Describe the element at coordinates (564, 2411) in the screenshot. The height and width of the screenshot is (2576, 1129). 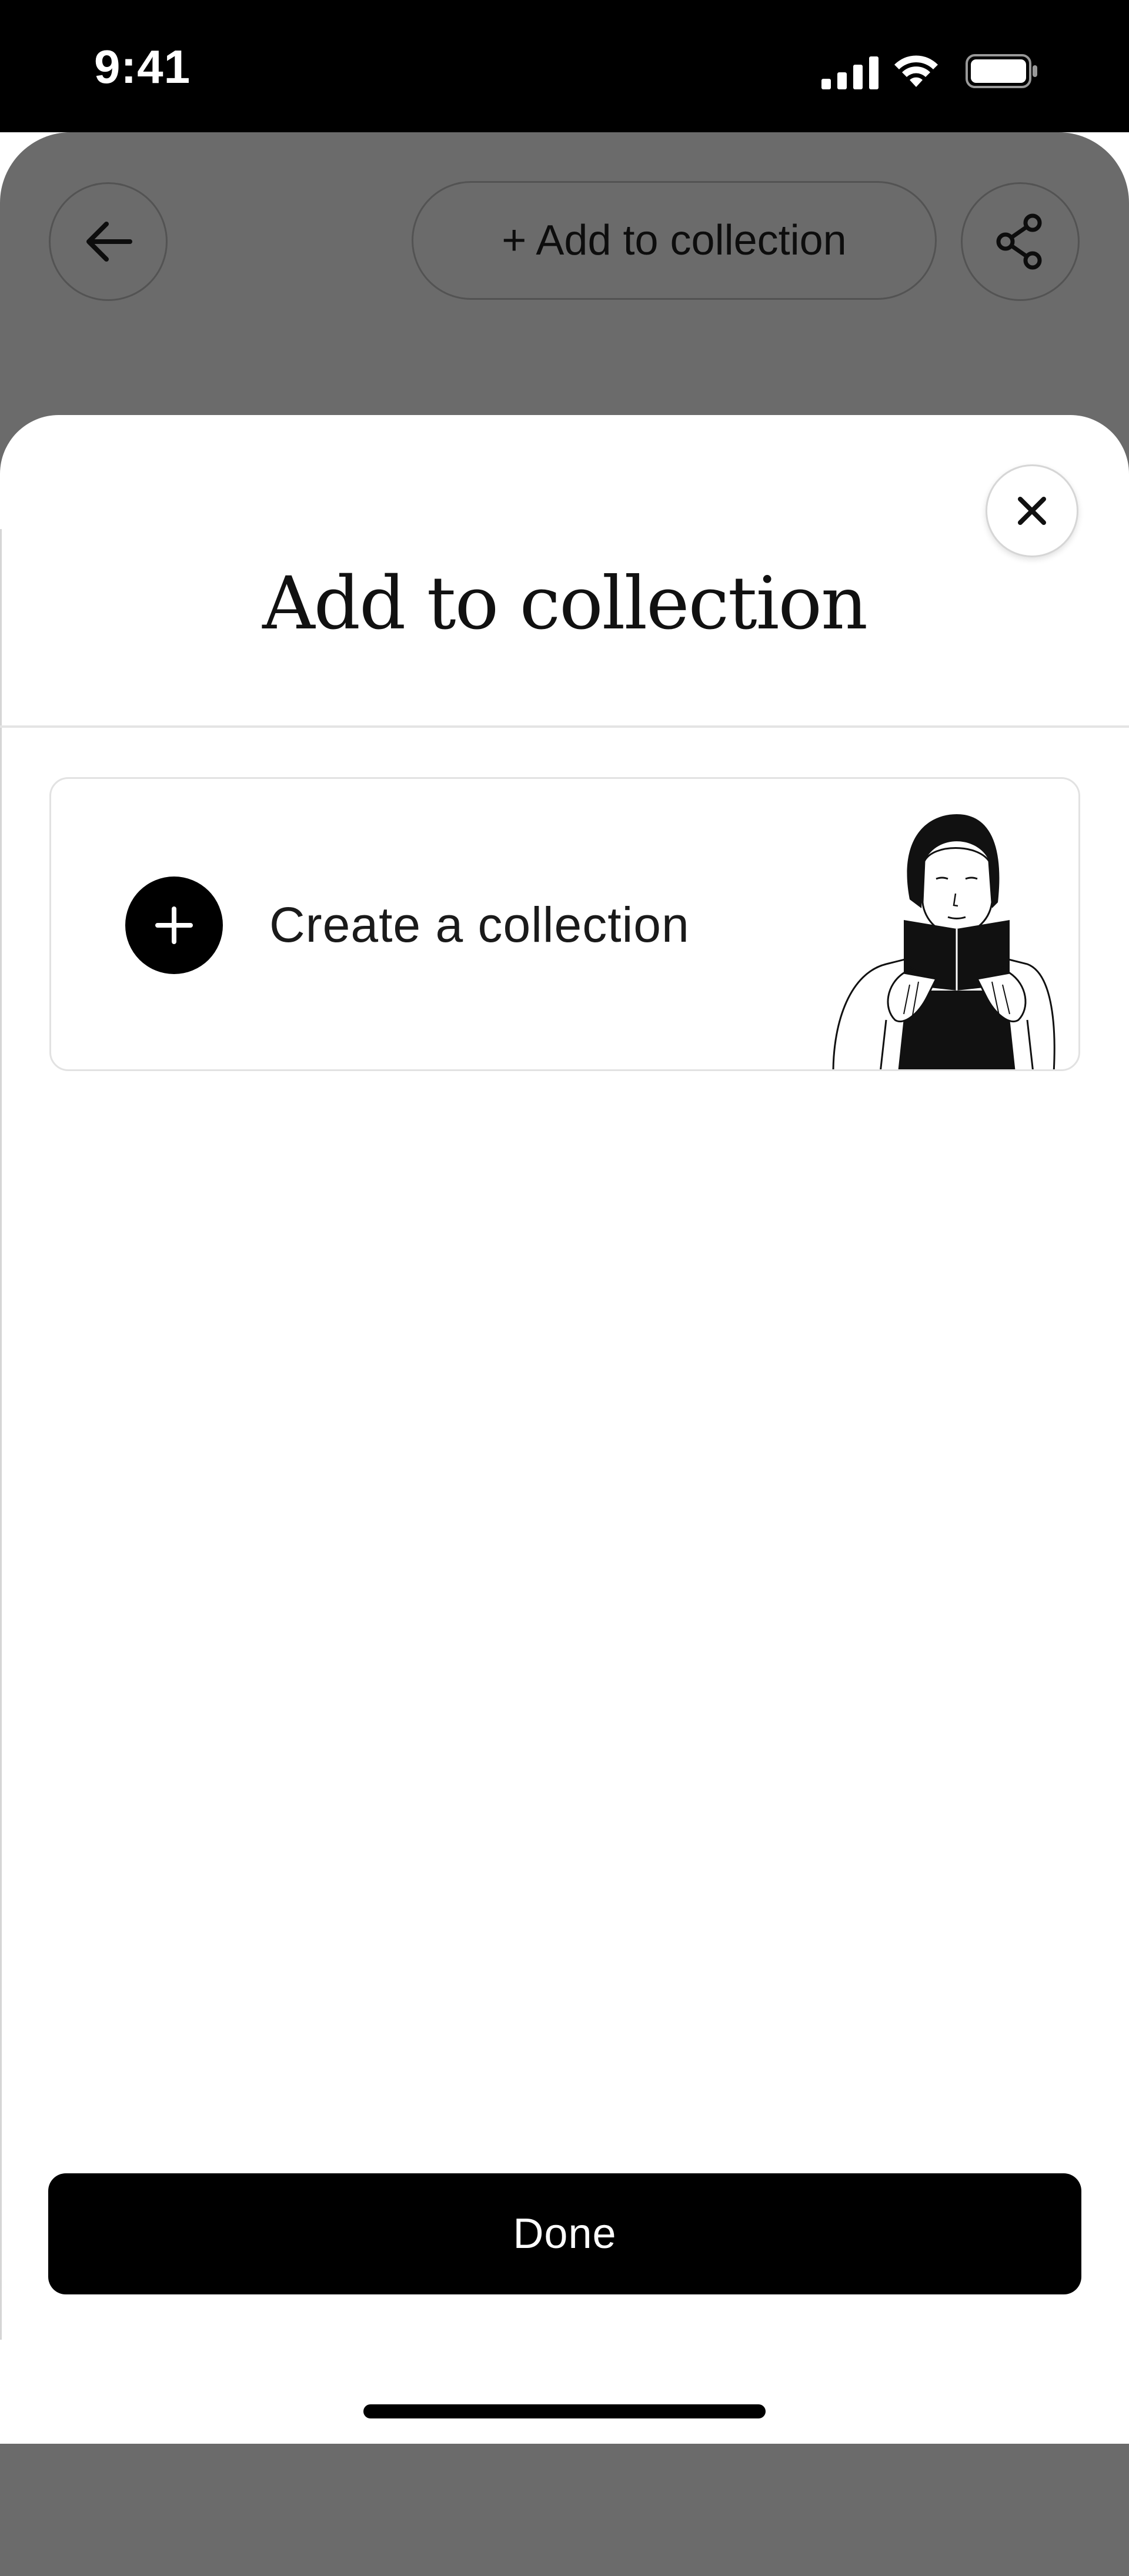
I see `home-indicator` at that location.